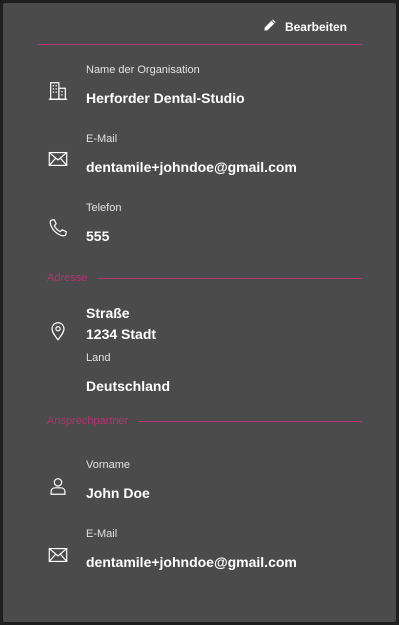 The width and height of the screenshot is (399, 625). Describe the element at coordinates (58, 486) in the screenshot. I see `person-icon` at that location.